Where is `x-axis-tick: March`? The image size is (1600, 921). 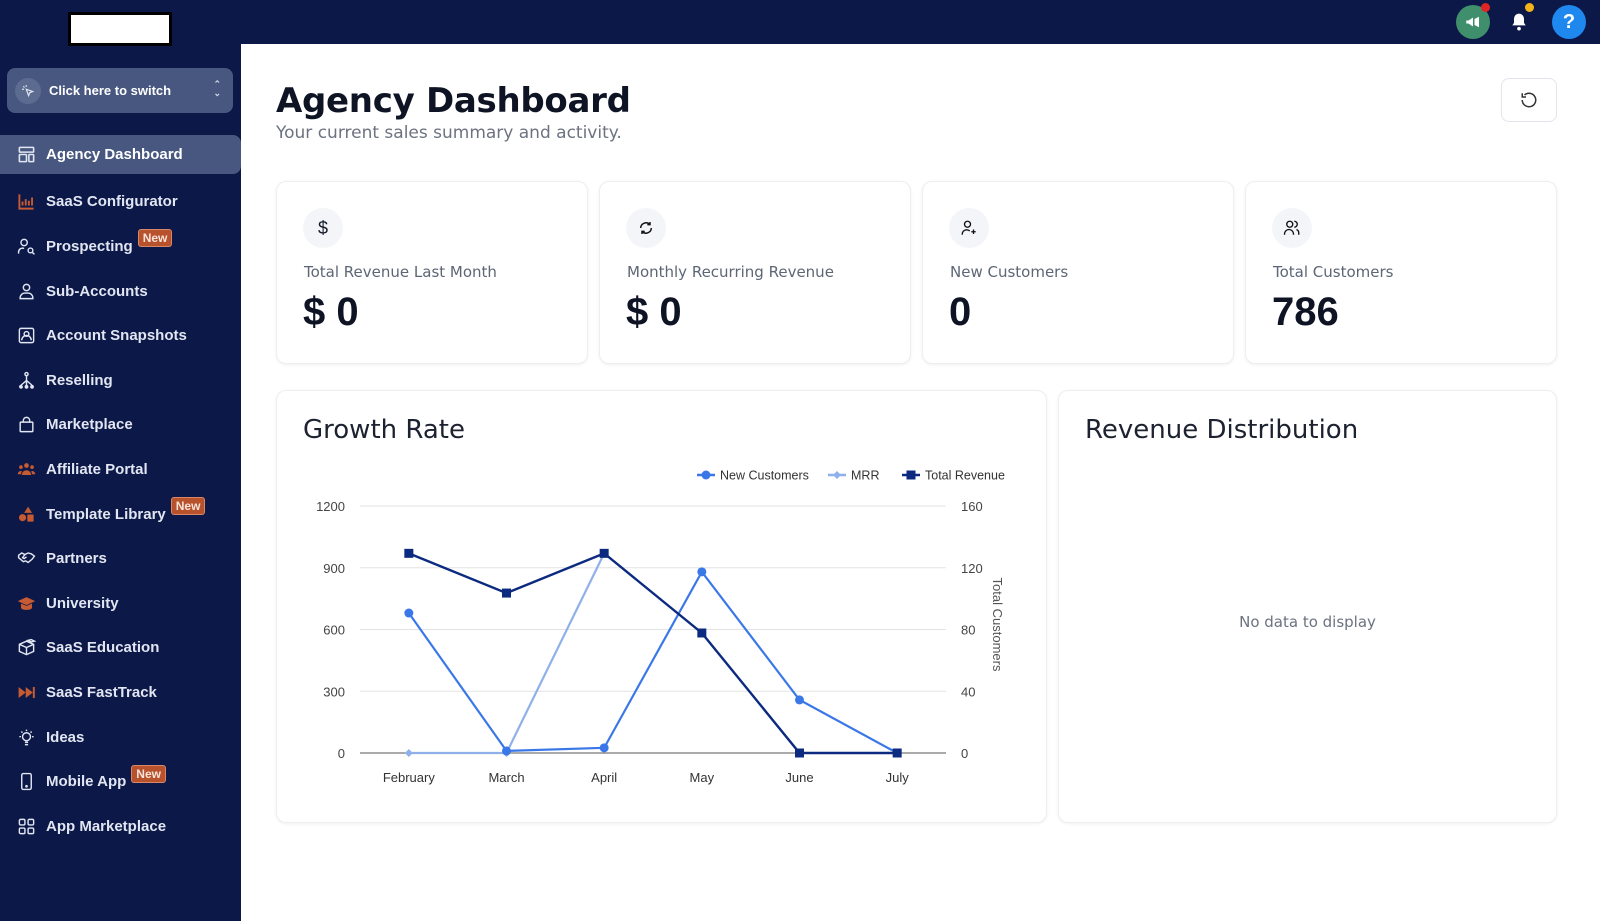
x-axis-tick: March is located at coordinates (506, 777).